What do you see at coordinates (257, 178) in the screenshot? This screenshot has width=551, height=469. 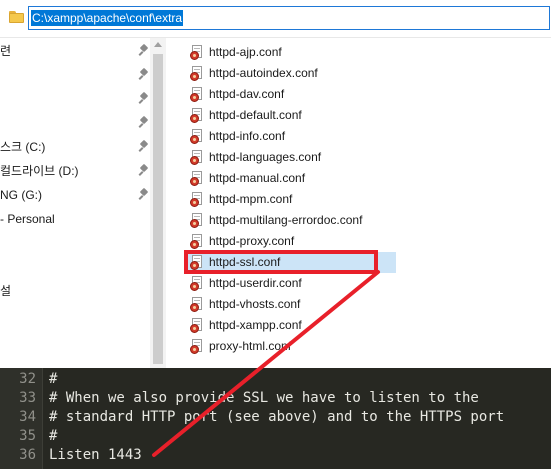 I see `file-name: httpd-manual.conf` at bounding box center [257, 178].